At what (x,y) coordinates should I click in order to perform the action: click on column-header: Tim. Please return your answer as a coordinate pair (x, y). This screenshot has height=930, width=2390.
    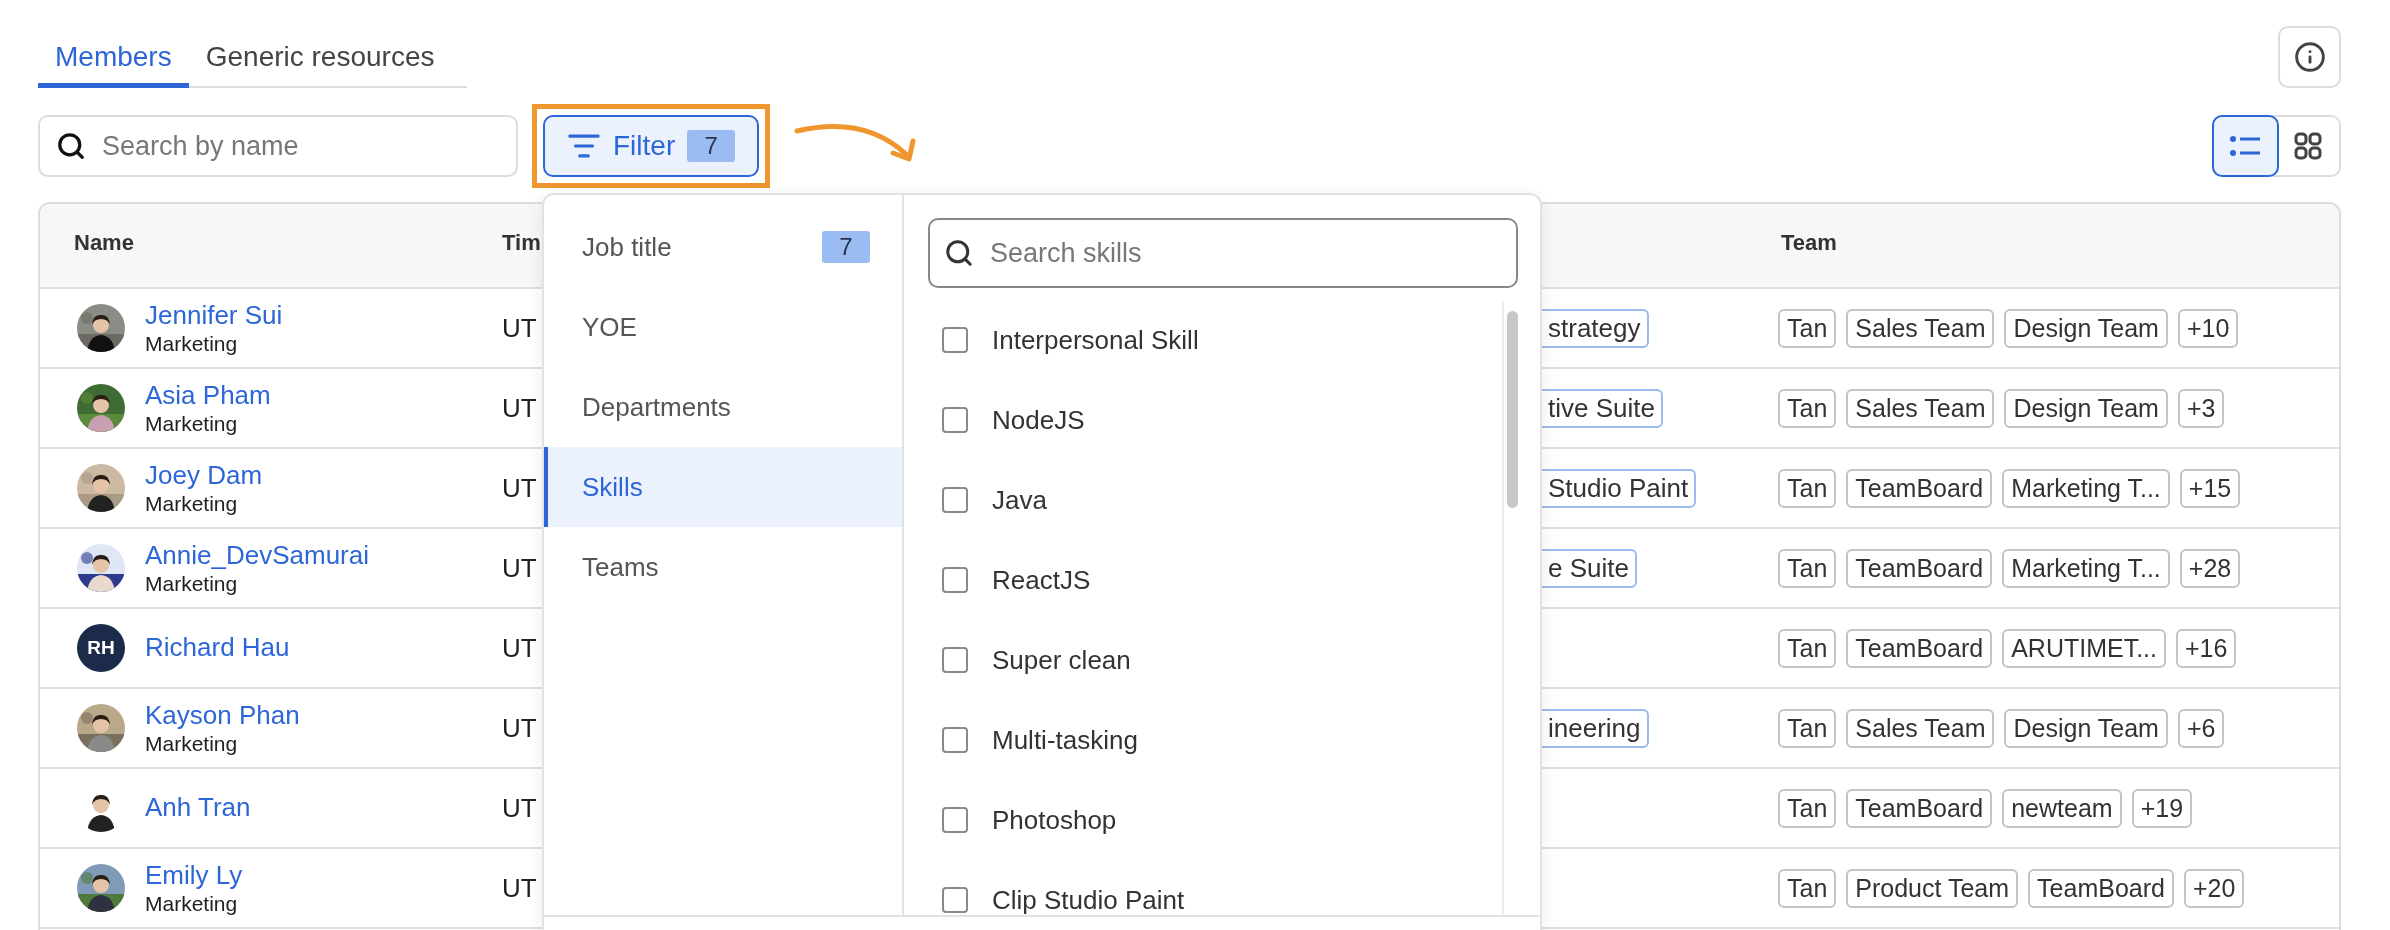
    Looking at the image, I should click on (521, 243).